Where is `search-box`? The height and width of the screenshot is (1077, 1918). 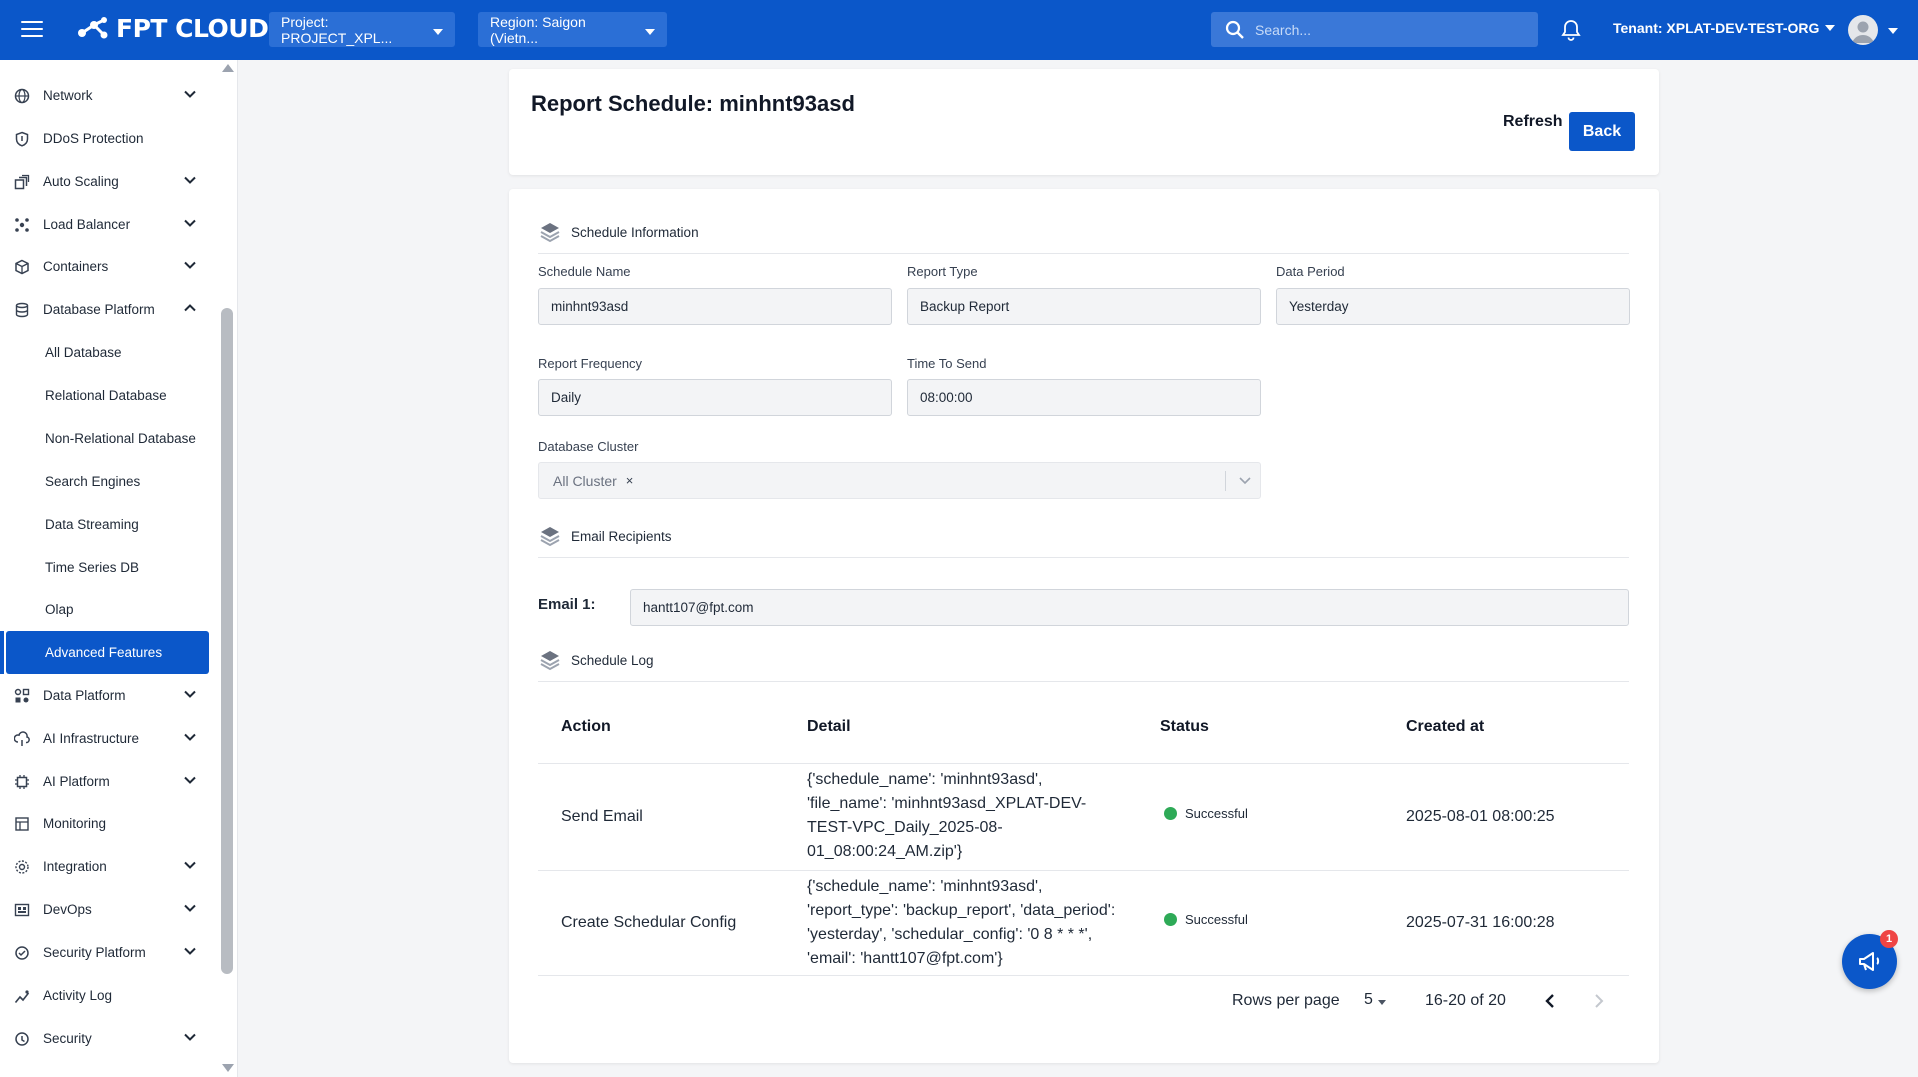 search-box is located at coordinates (1374, 29).